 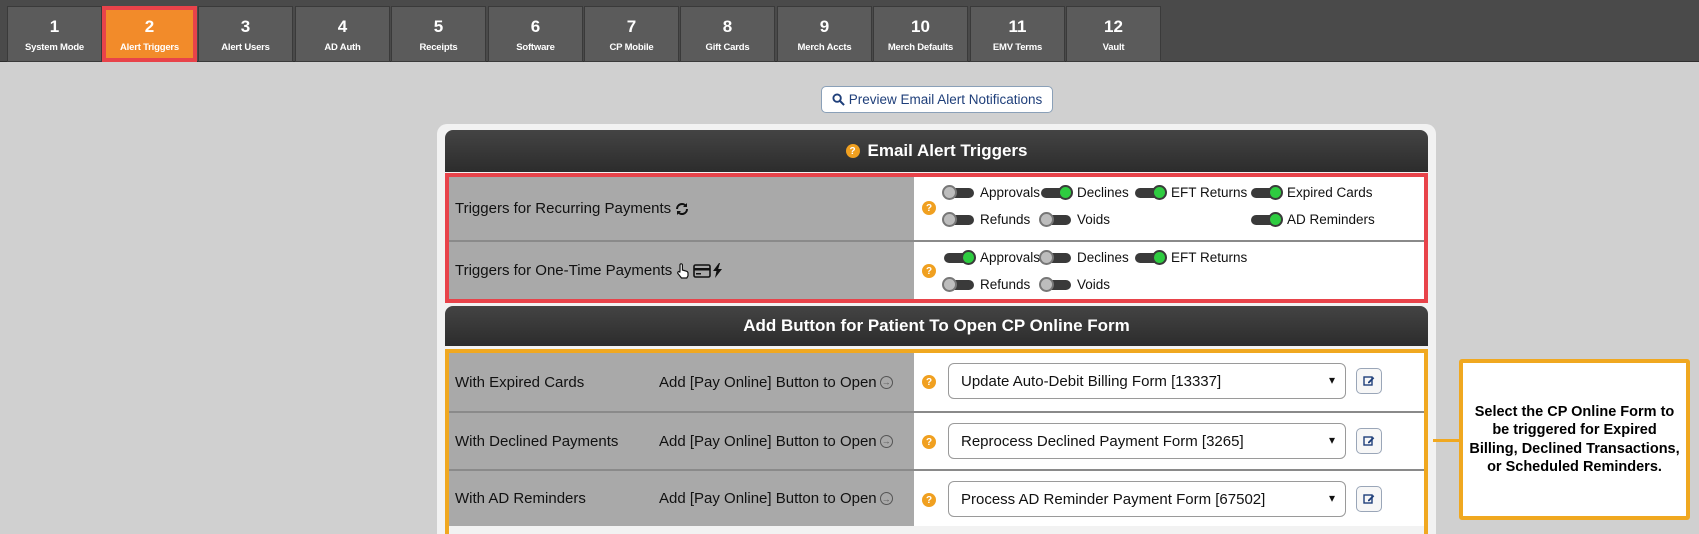 What do you see at coordinates (438, 47) in the screenshot?
I see `tab-label: Receipts` at bounding box center [438, 47].